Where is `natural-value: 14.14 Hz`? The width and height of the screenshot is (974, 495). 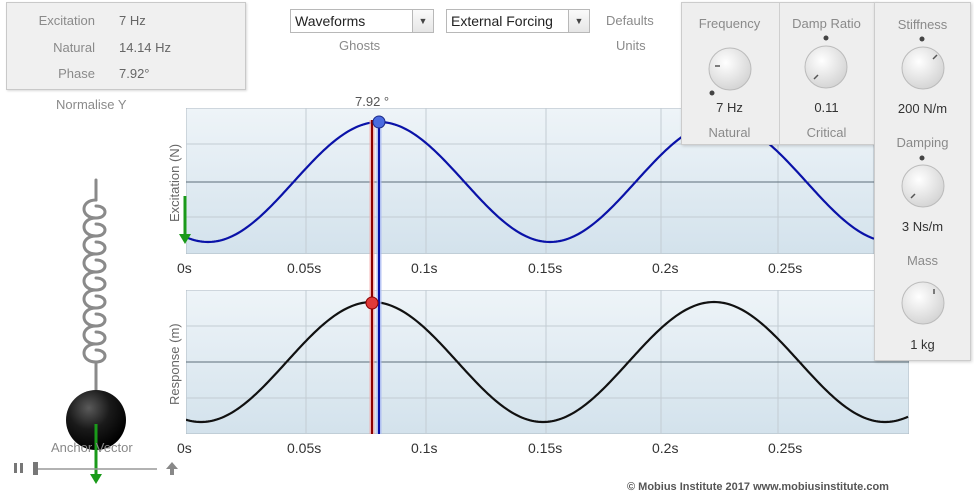 natural-value: 14.14 Hz is located at coordinates (145, 47).